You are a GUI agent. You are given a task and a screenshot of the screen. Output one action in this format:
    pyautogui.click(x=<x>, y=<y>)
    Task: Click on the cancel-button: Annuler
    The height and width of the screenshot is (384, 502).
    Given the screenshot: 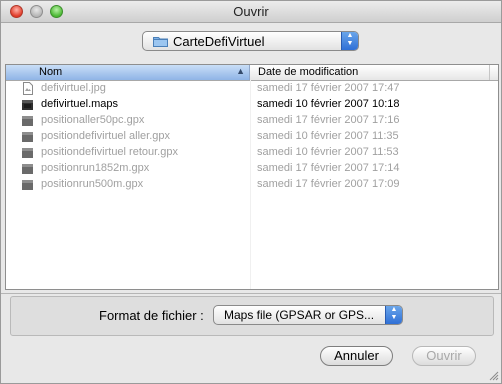 What is the action you would take?
    pyautogui.click(x=356, y=356)
    